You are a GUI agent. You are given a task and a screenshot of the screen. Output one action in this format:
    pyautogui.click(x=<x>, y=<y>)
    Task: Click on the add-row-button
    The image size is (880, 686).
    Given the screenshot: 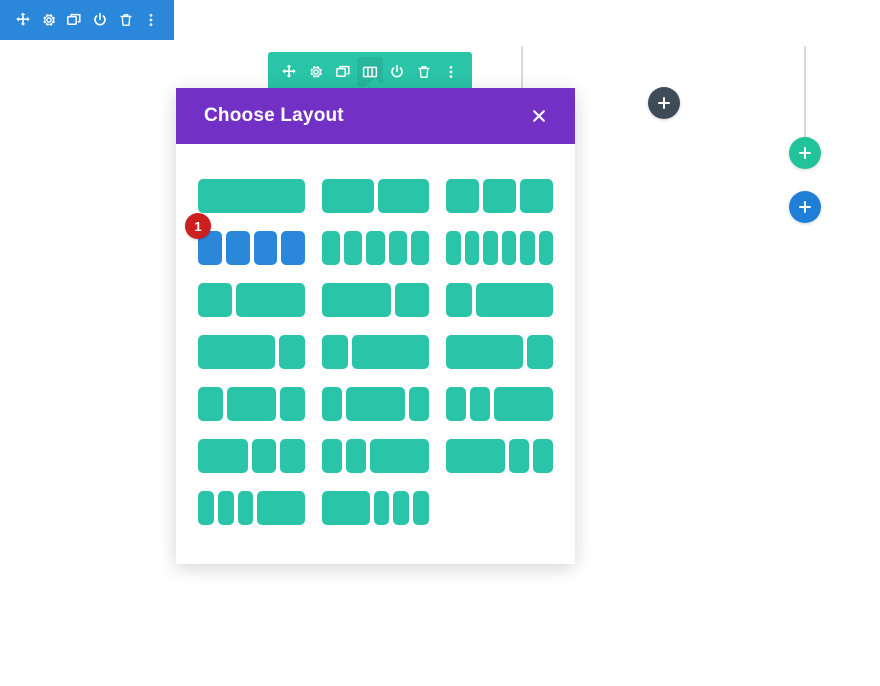 What is the action you would take?
    pyautogui.click(x=805, y=153)
    